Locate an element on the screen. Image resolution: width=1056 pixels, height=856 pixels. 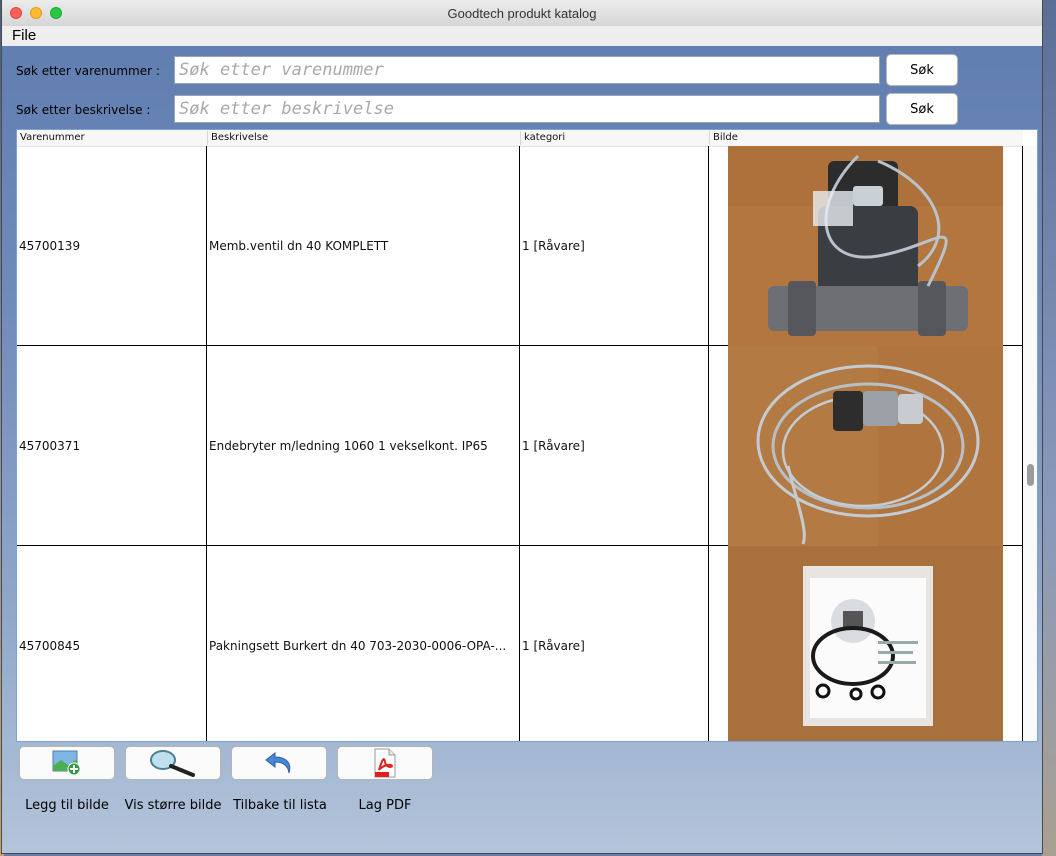
cable-switch-photo is located at coordinates (865, 445).